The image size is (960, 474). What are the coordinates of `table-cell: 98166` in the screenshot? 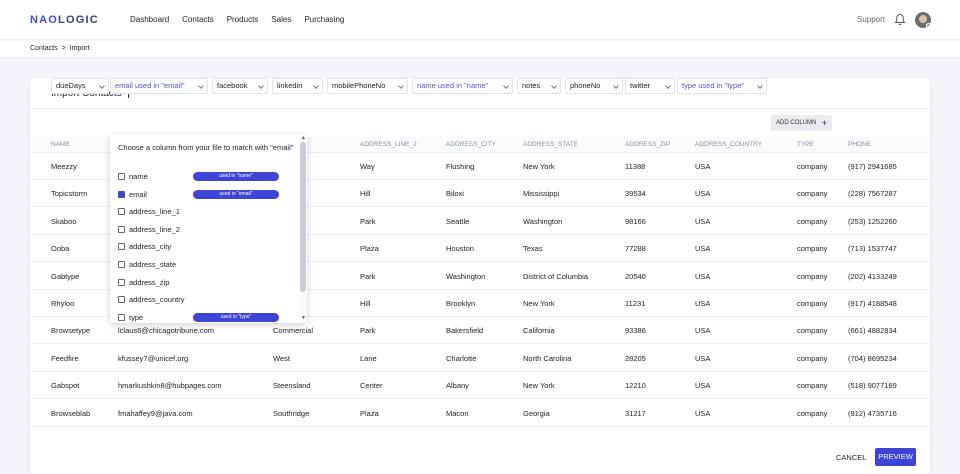 It's located at (635, 221).